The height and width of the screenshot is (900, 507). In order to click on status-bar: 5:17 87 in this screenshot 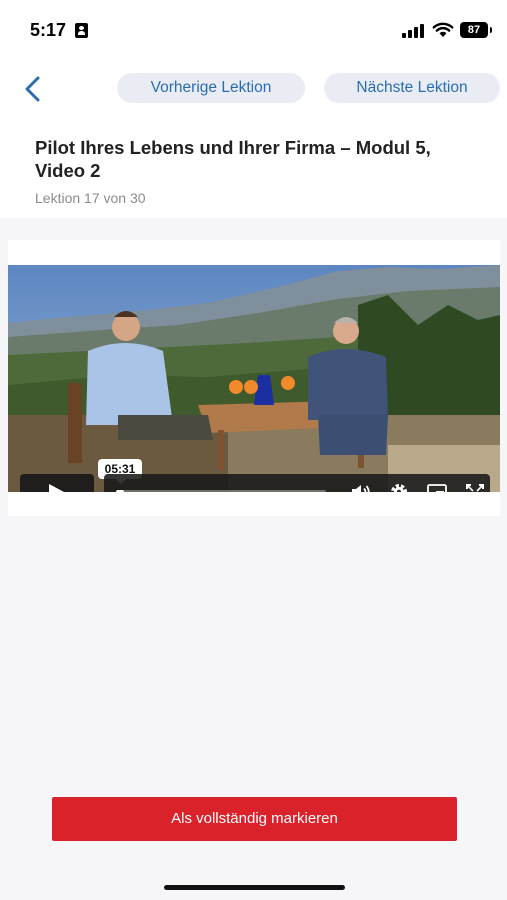, I will do `click(253, 30)`.